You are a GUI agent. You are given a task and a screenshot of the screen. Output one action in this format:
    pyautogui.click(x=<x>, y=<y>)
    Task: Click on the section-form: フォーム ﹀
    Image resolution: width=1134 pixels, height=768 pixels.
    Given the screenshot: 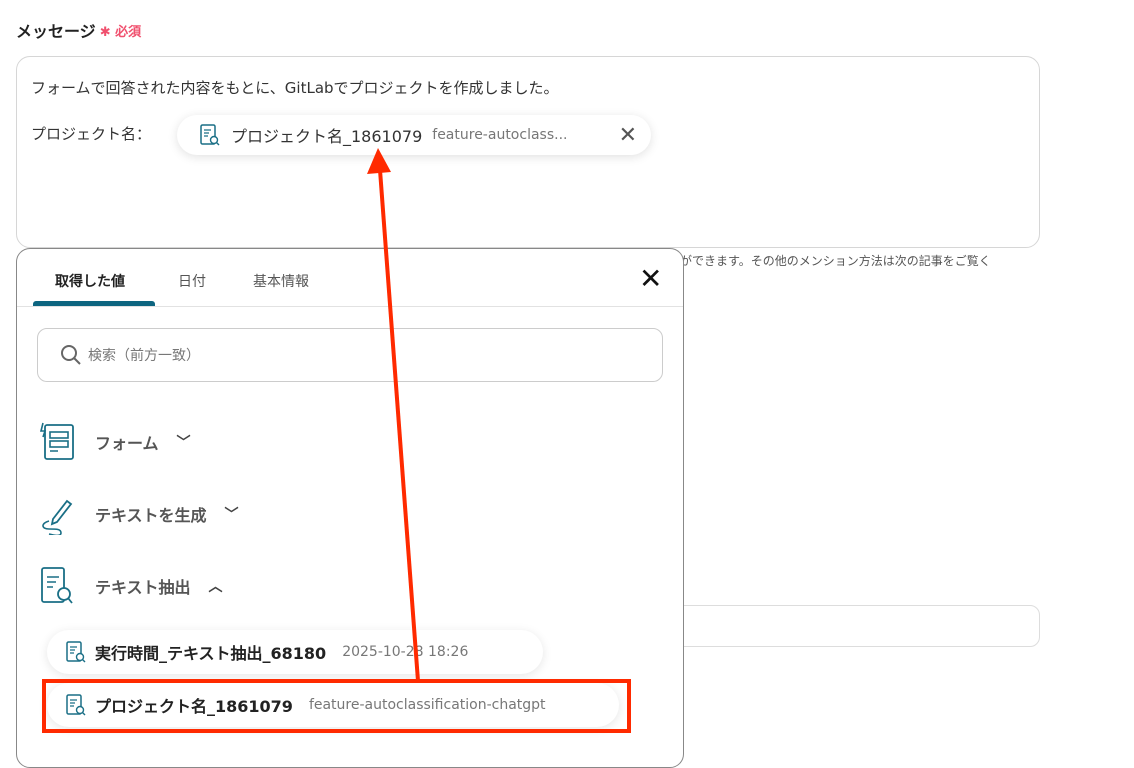 What is the action you would take?
    pyautogui.click(x=115, y=442)
    